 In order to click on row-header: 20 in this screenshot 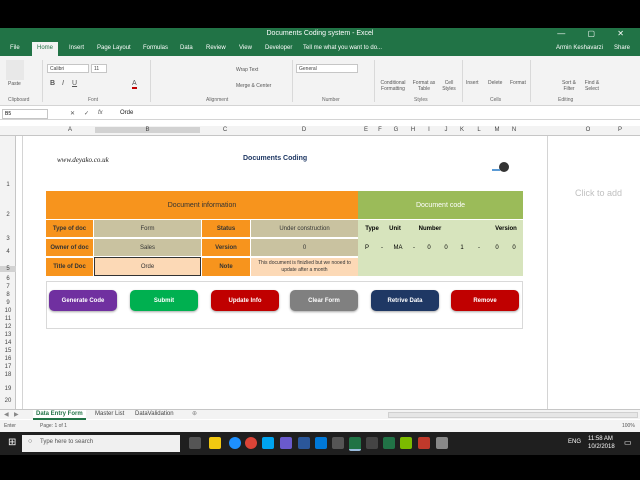, I will do `click(8, 401)`.